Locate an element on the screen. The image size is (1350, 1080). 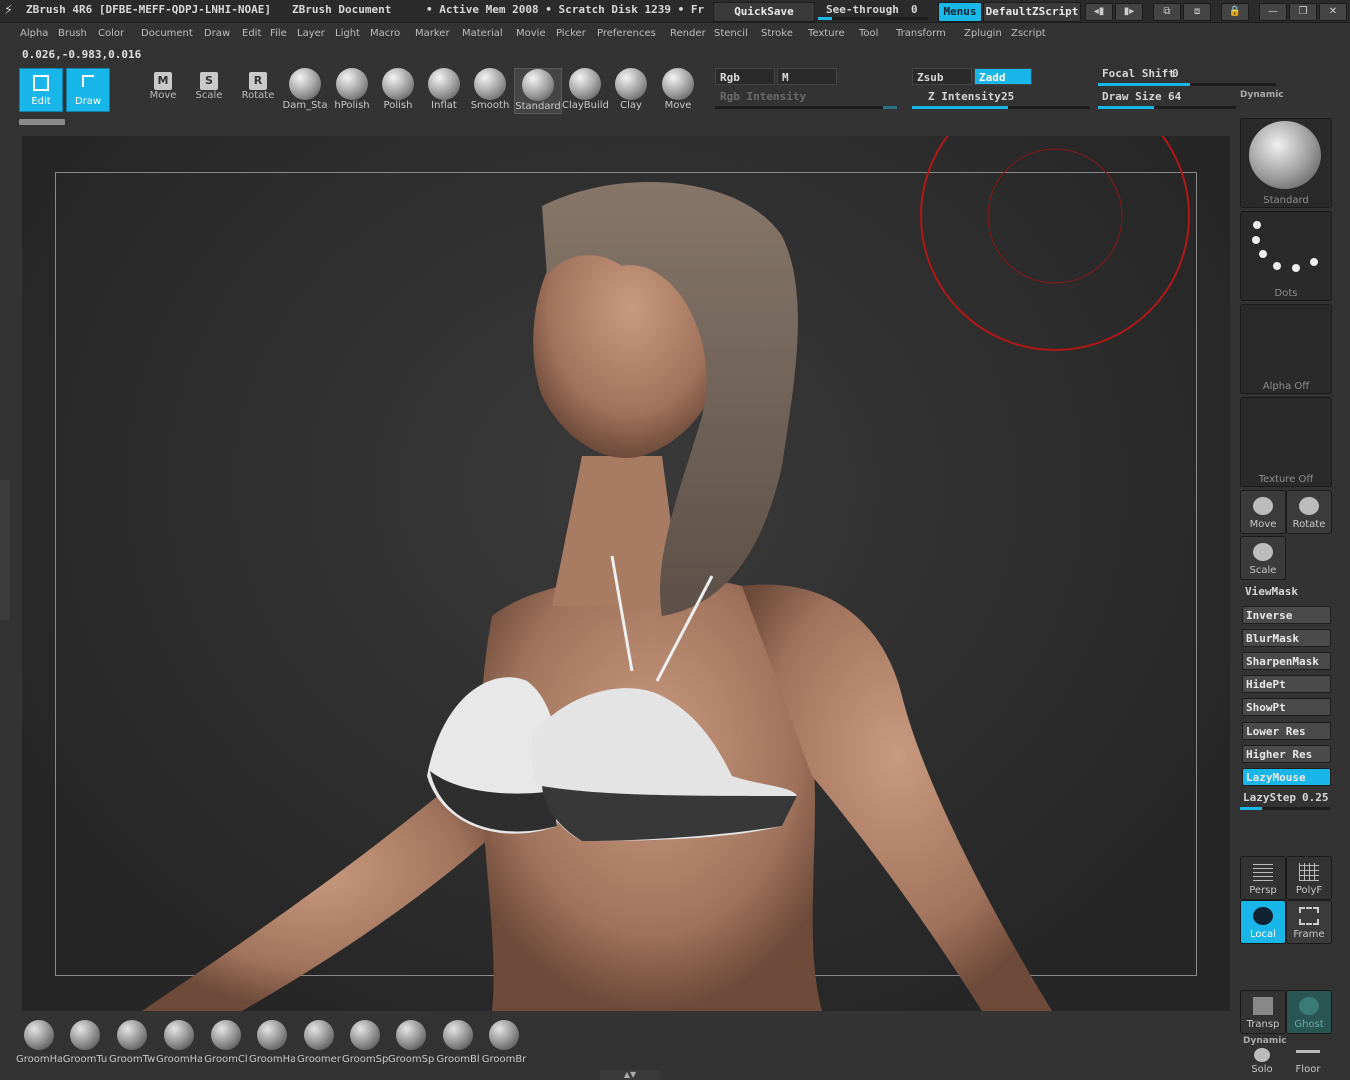
rgb-toggle: Rgb is located at coordinates (745, 76).